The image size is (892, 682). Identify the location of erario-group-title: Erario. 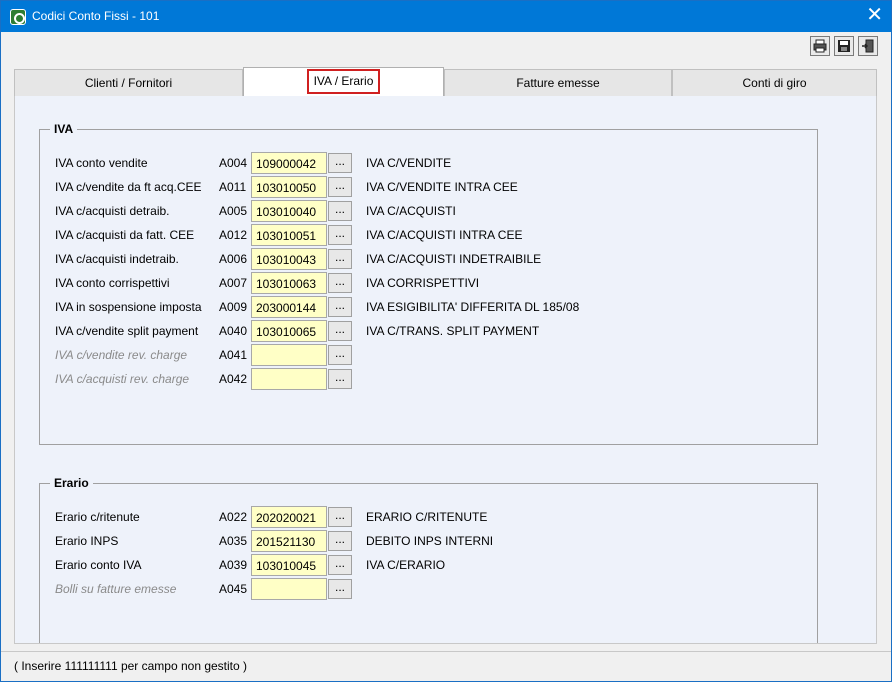
(71, 483).